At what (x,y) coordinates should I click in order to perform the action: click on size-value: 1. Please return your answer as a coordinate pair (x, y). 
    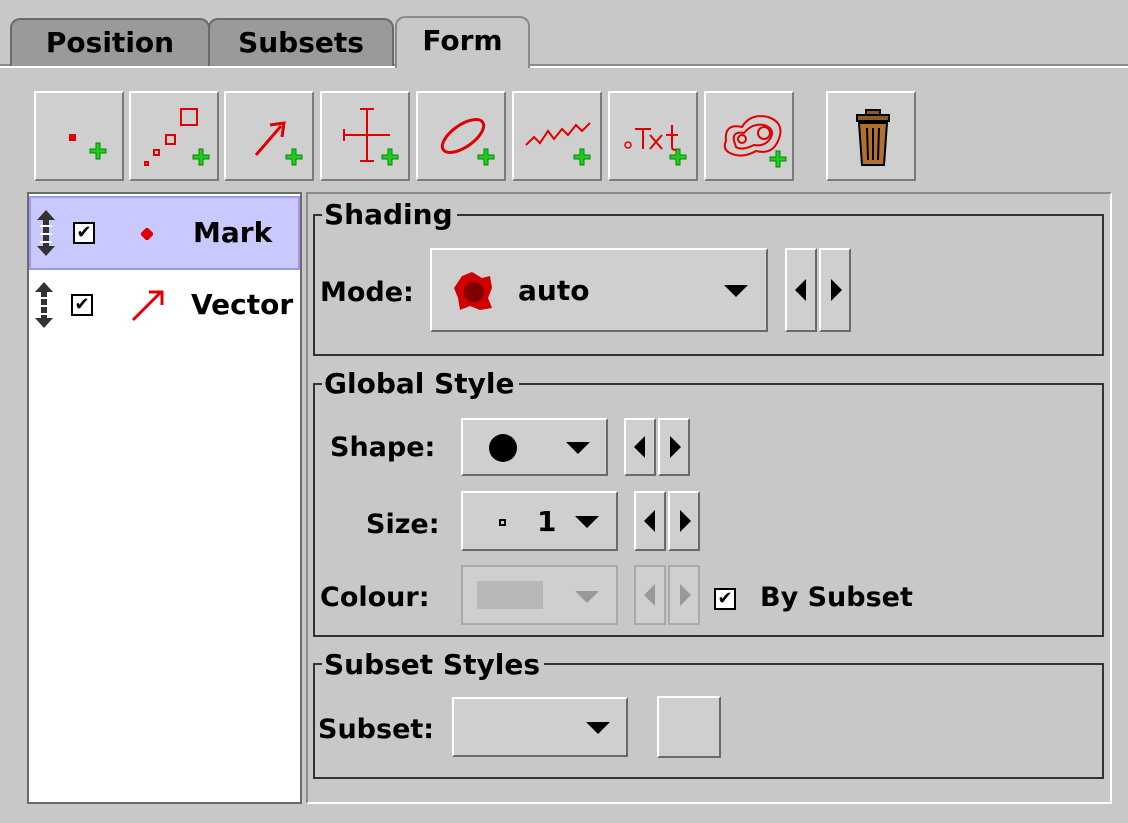
    Looking at the image, I should click on (547, 521).